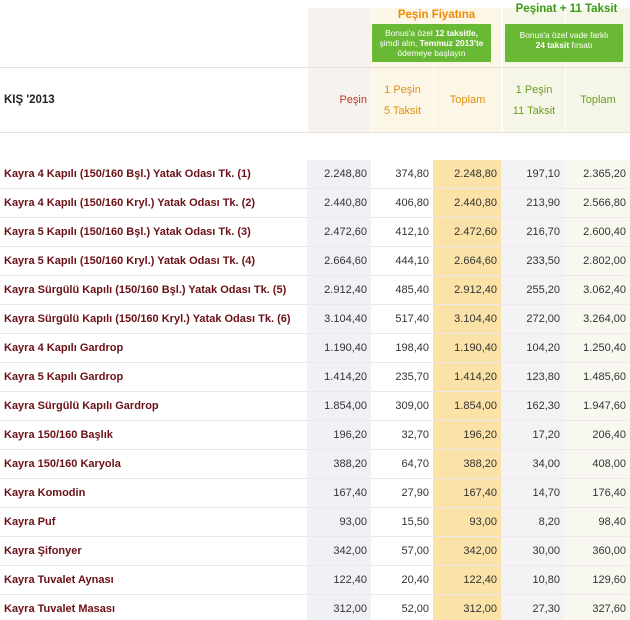 This screenshot has width=630, height=620. What do you see at coordinates (153, 551) in the screenshot?
I see `product-name: Kayra Şifonyer` at bounding box center [153, 551].